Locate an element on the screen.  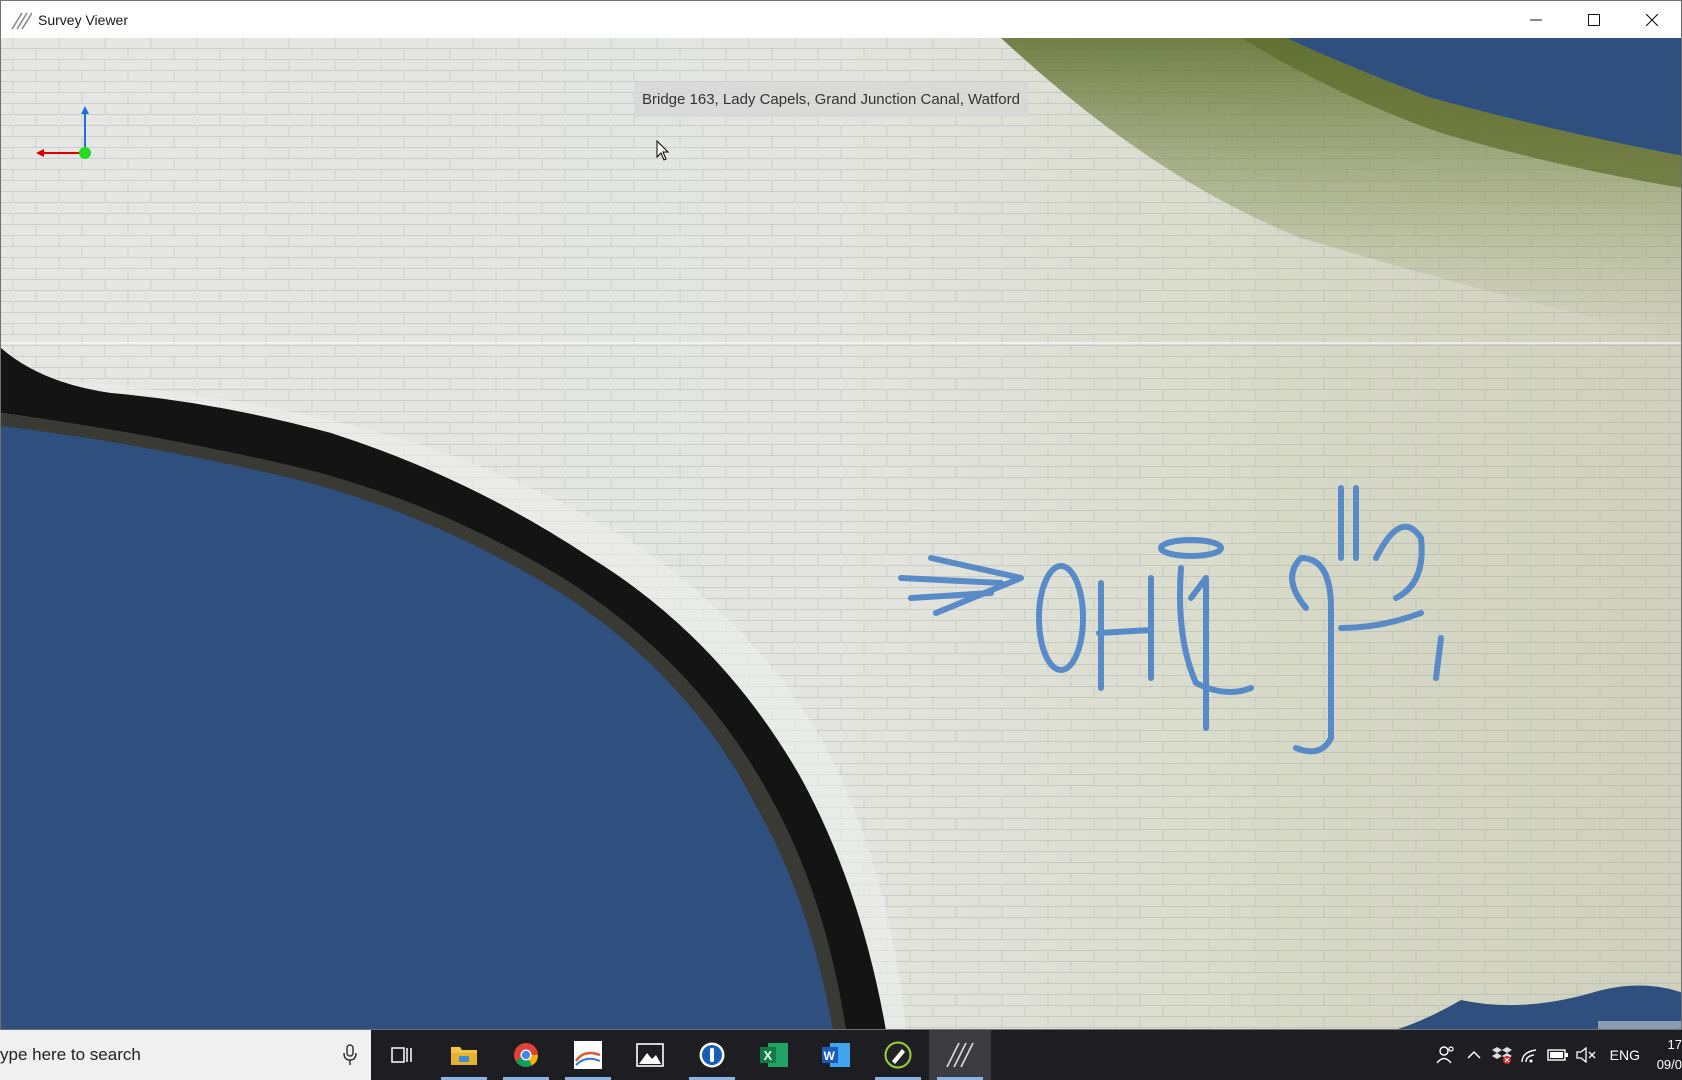
word-icon: W is located at coordinates (836, 1055).